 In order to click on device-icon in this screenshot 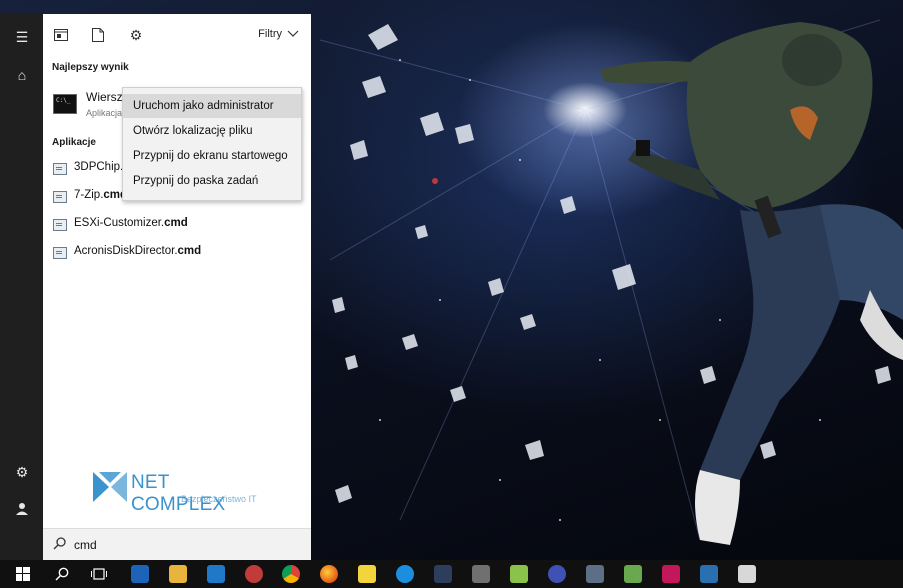, I will do `click(595, 574)`.